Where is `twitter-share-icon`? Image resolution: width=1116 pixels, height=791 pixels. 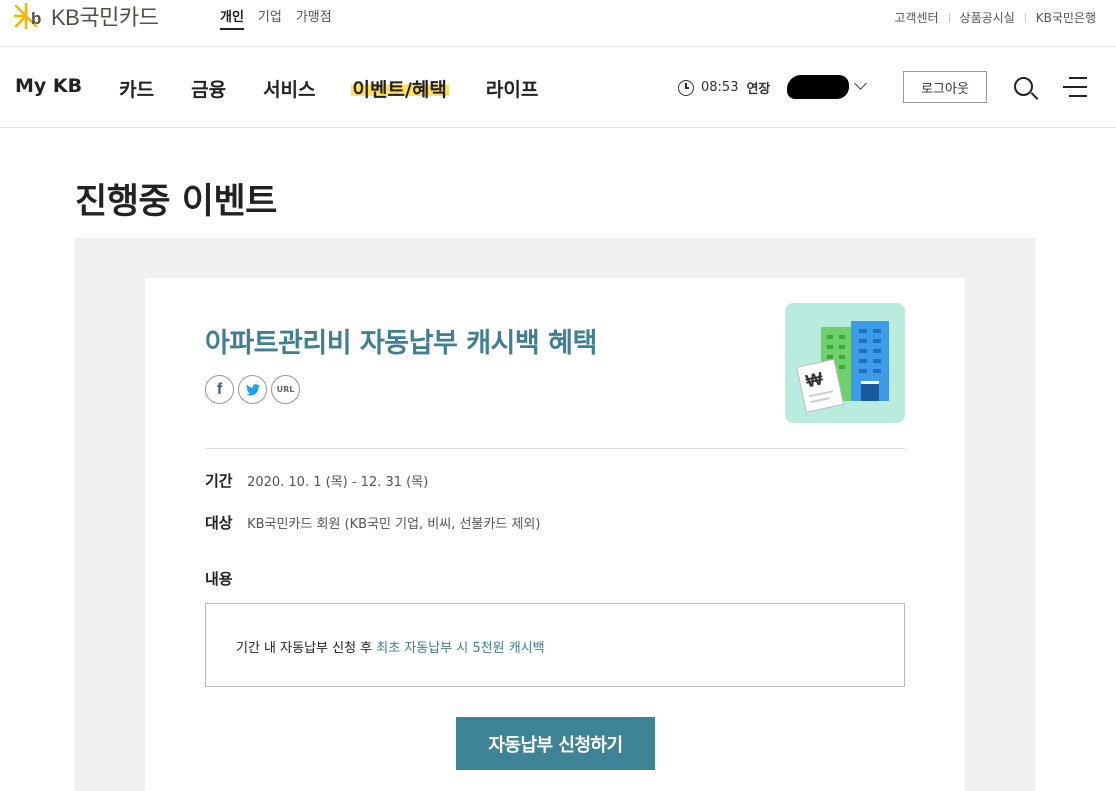 twitter-share-icon is located at coordinates (252, 389).